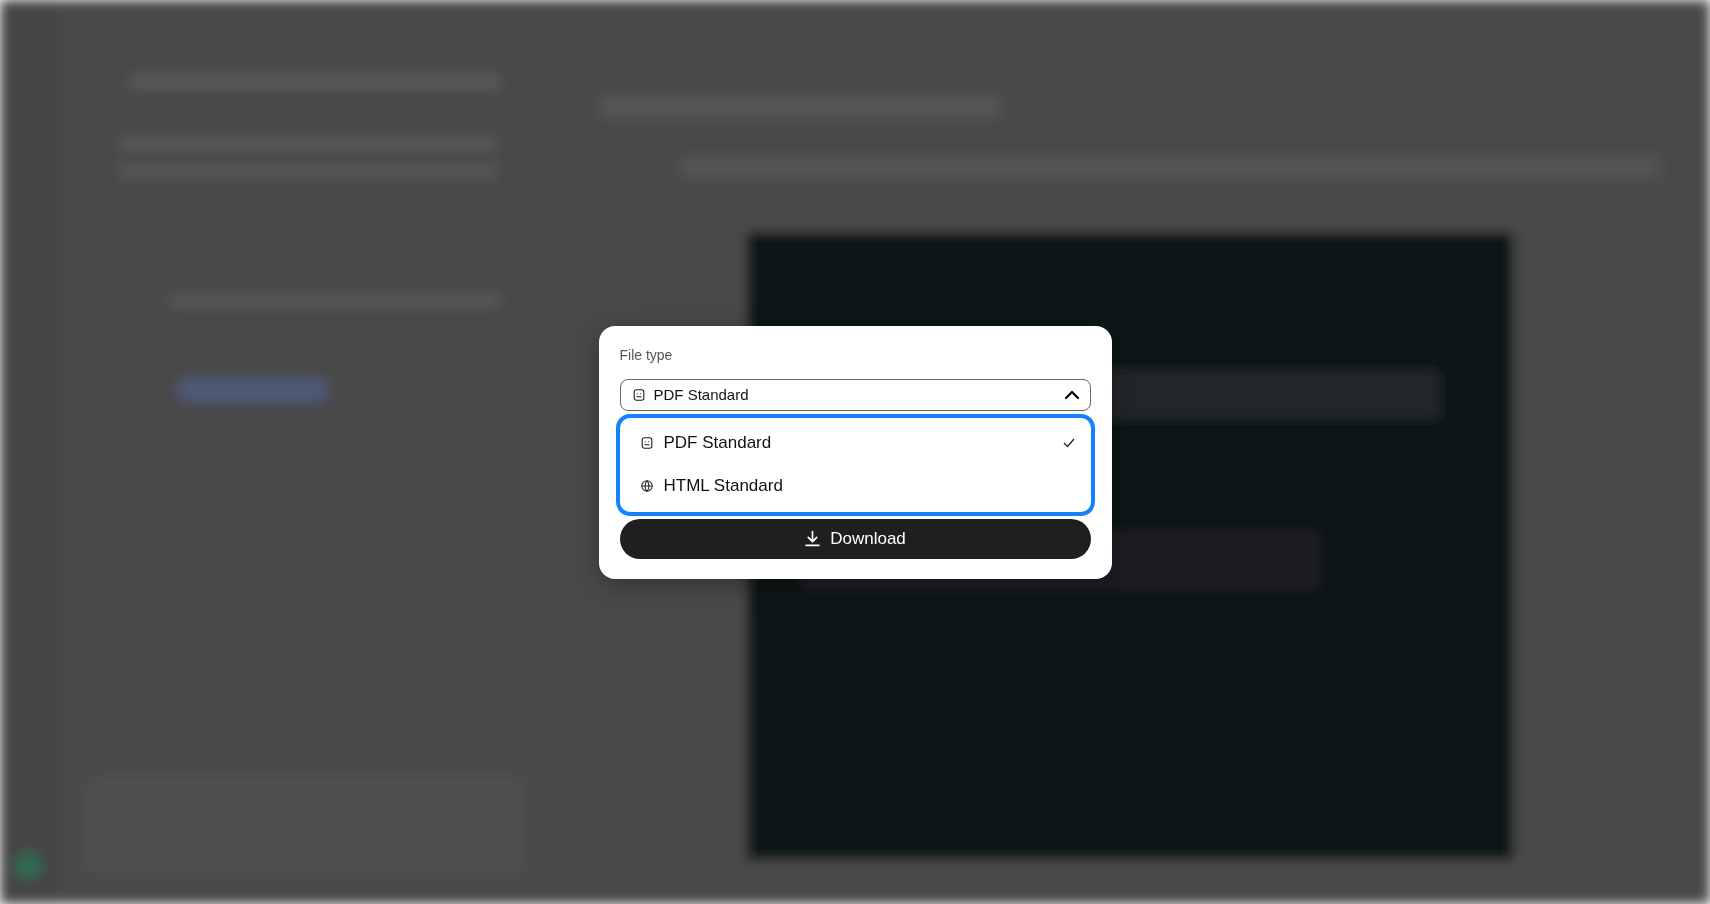 This screenshot has width=1710, height=904. Describe the element at coordinates (855, 443) in the screenshot. I see `dropdown-option: PDF Standard` at that location.